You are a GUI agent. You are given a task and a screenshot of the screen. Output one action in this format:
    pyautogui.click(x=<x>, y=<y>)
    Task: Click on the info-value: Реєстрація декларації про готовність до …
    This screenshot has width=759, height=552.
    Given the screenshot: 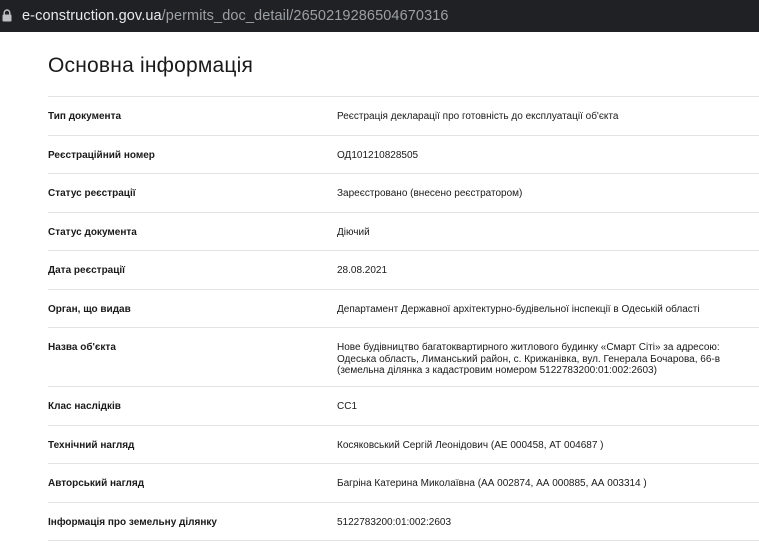 What is the action you would take?
    pyautogui.click(x=478, y=116)
    